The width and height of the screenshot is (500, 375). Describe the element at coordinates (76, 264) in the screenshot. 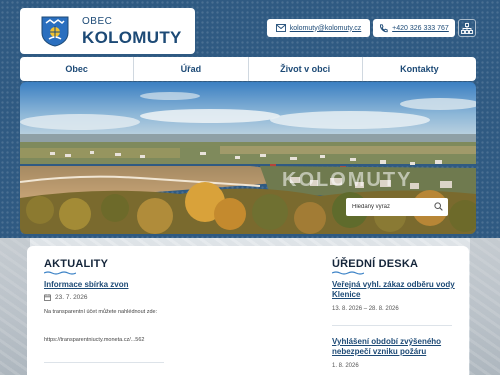

I see `news-heading: AKTUALITY` at that location.